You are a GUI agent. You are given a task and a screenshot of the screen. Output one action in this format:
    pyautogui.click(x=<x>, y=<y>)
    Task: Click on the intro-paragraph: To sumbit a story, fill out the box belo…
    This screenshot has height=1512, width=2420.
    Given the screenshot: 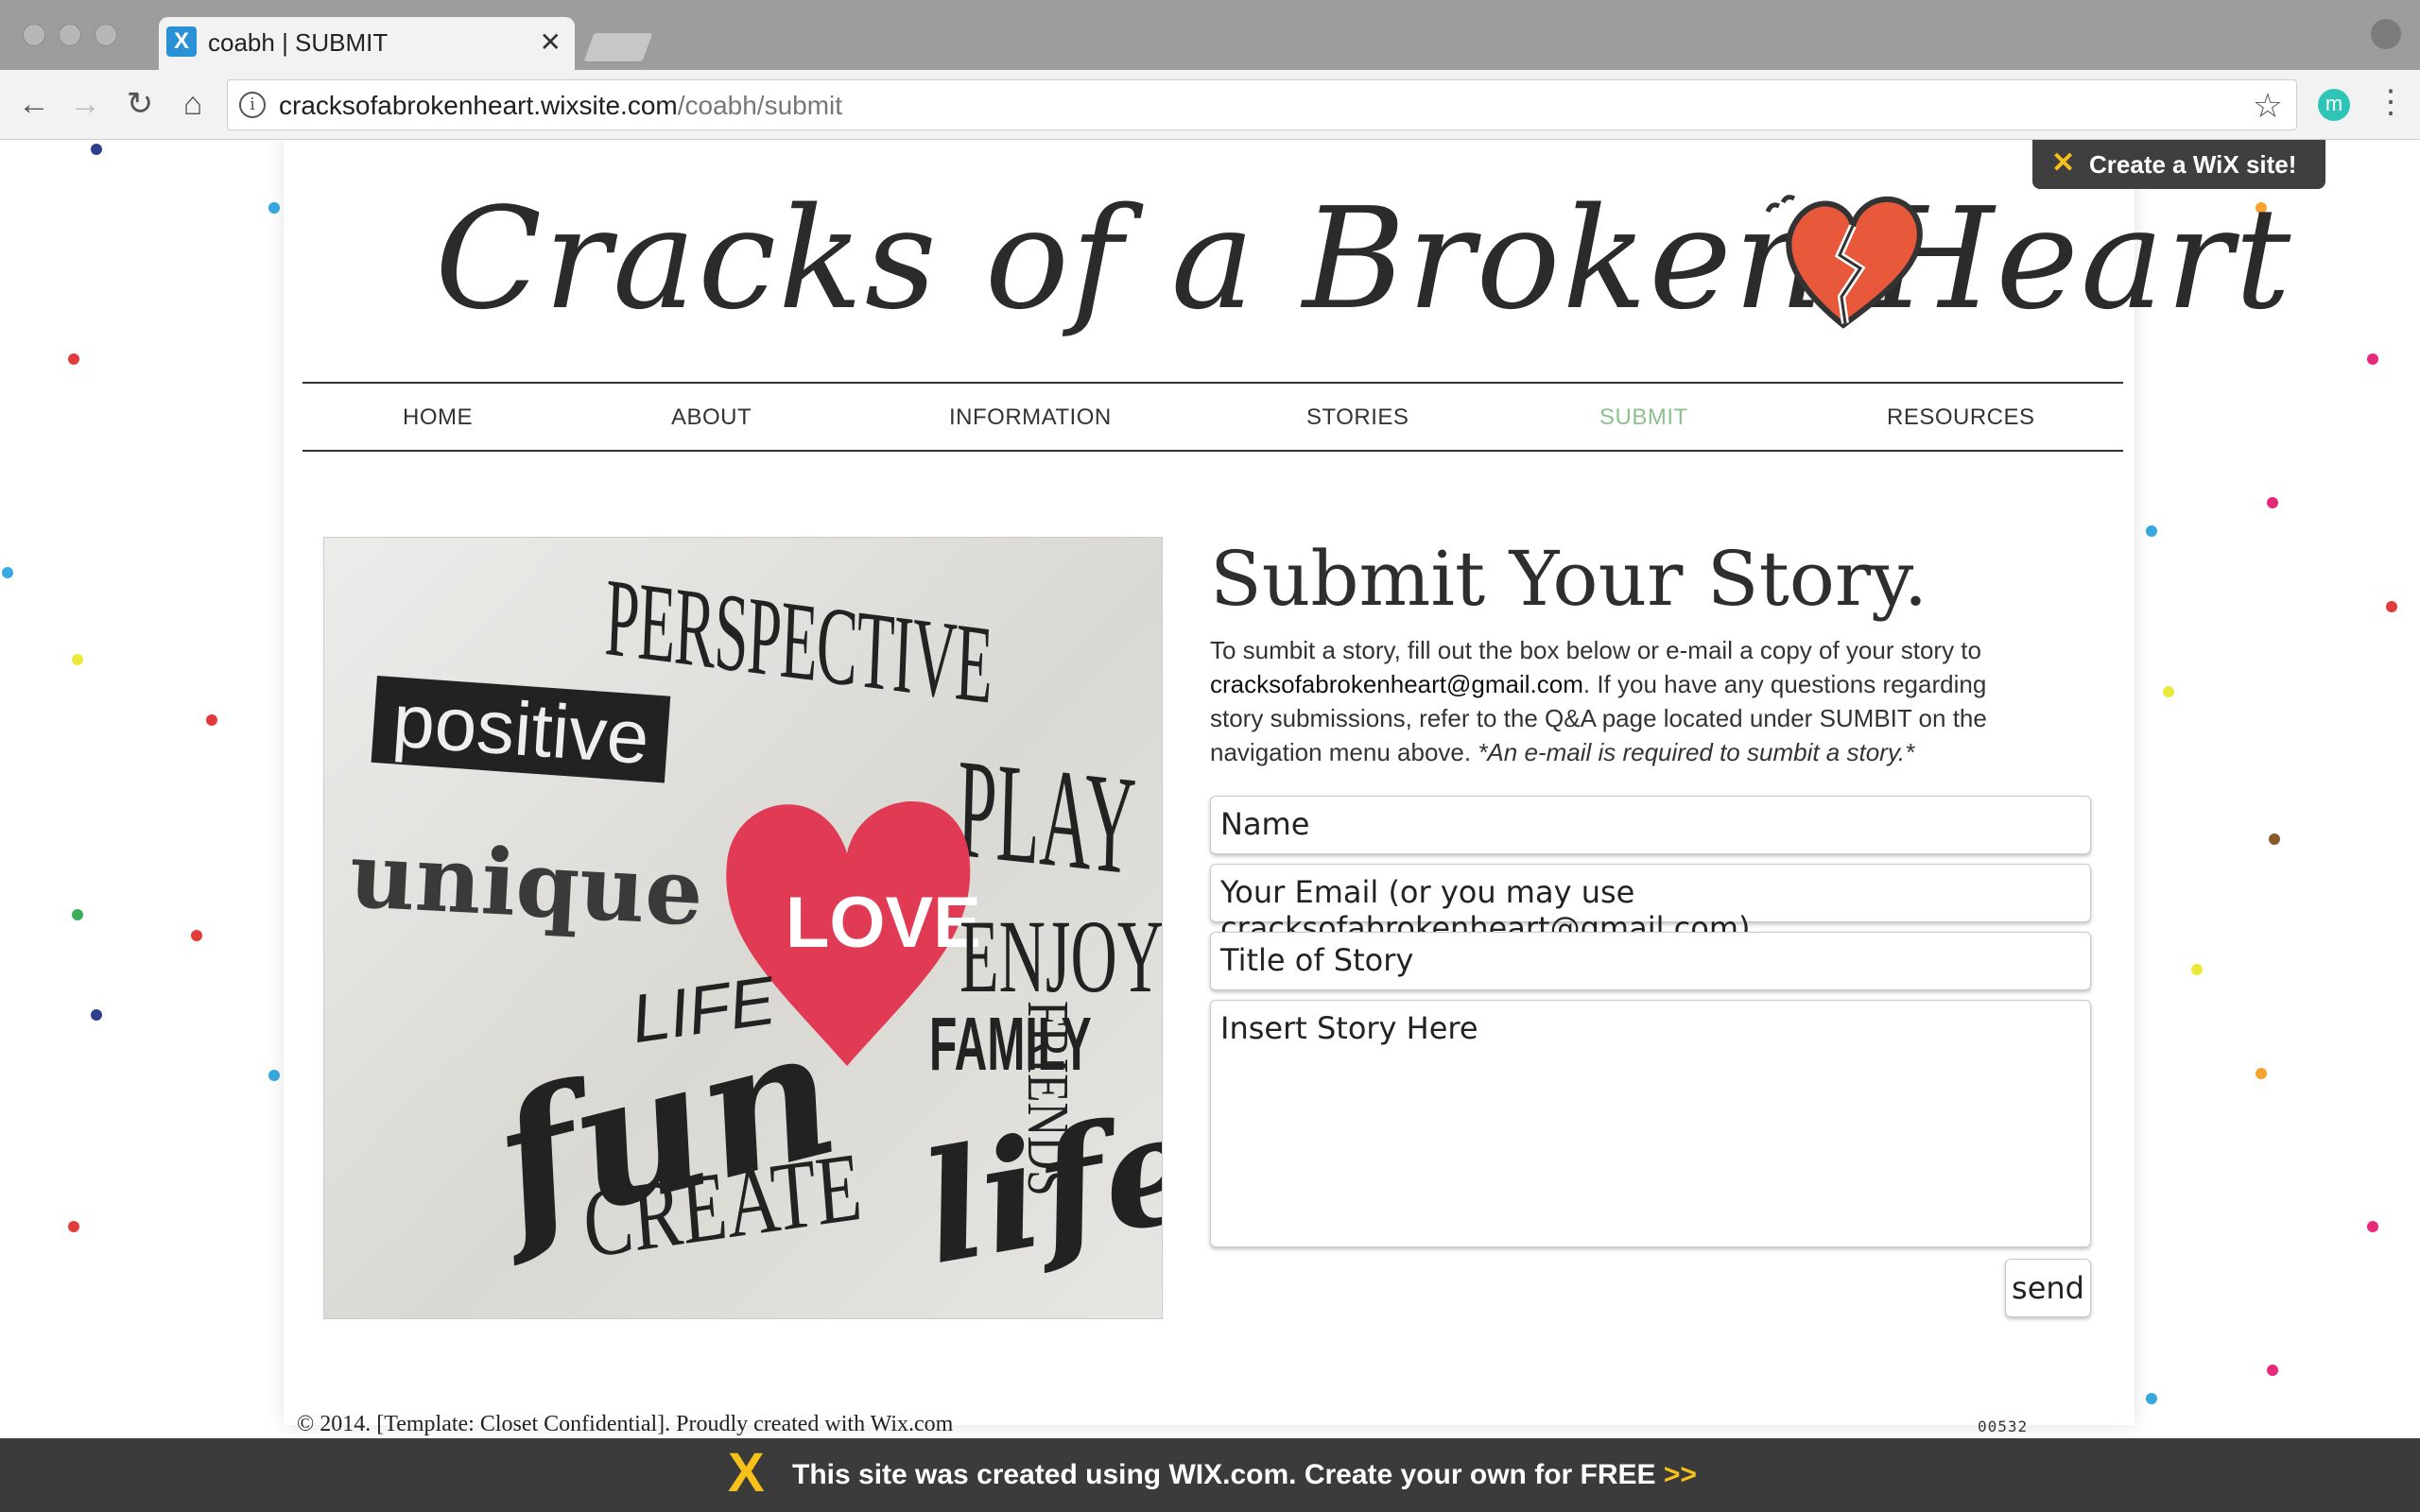 What is the action you would take?
    pyautogui.click(x=1598, y=701)
    